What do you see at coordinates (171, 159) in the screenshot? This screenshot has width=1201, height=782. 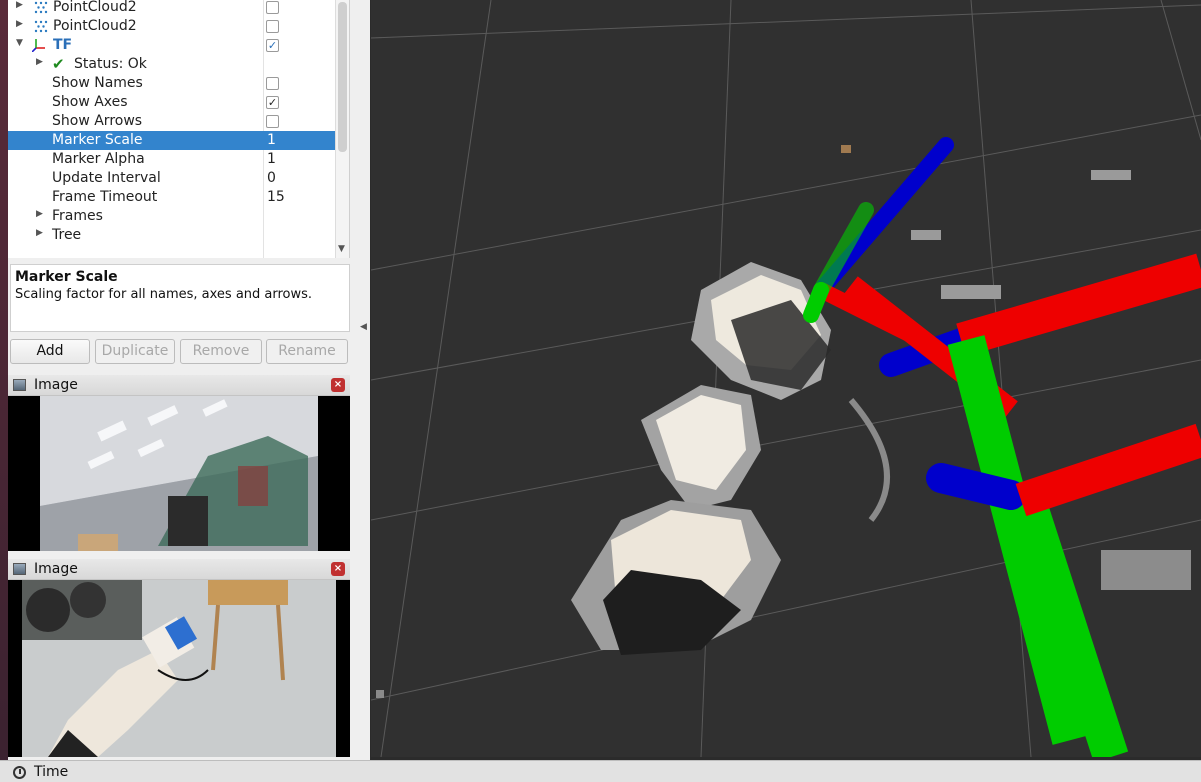 I see `tree-row-marker-alpha: Marker Alpha 1` at bounding box center [171, 159].